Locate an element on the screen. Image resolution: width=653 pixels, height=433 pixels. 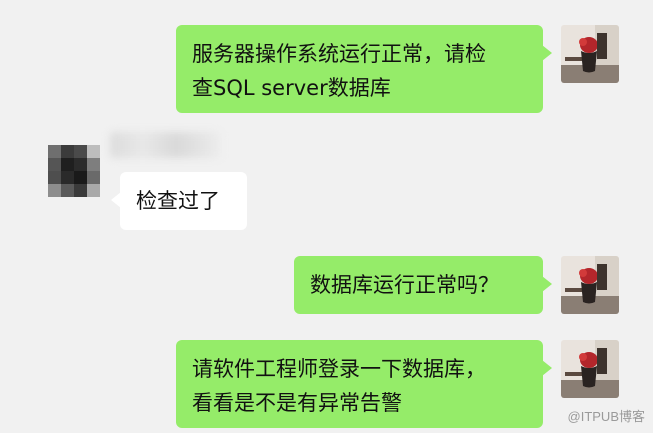
watermark: @ITPUB博客 is located at coordinates (606, 415).